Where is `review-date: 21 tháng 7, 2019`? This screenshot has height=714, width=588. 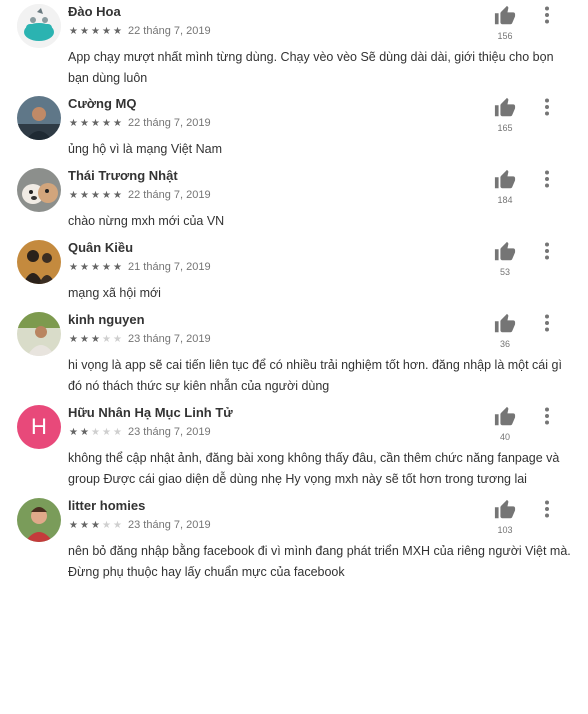 review-date: 21 tháng 7, 2019 is located at coordinates (169, 267).